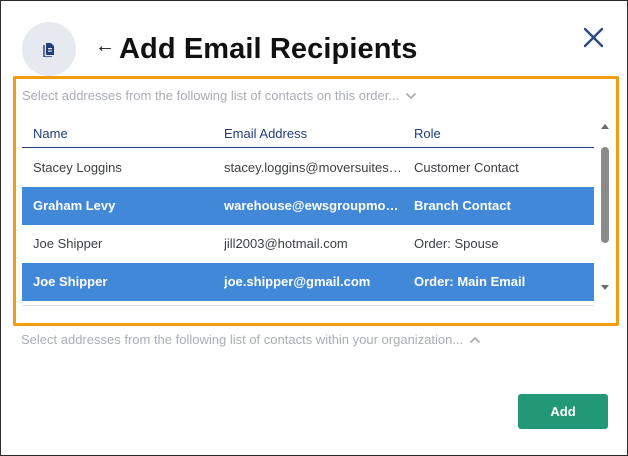  What do you see at coordinates (268, 49) in the screenshot?
I see `dialog-title: Add Email Recipients` at bounding box center [268, 49].